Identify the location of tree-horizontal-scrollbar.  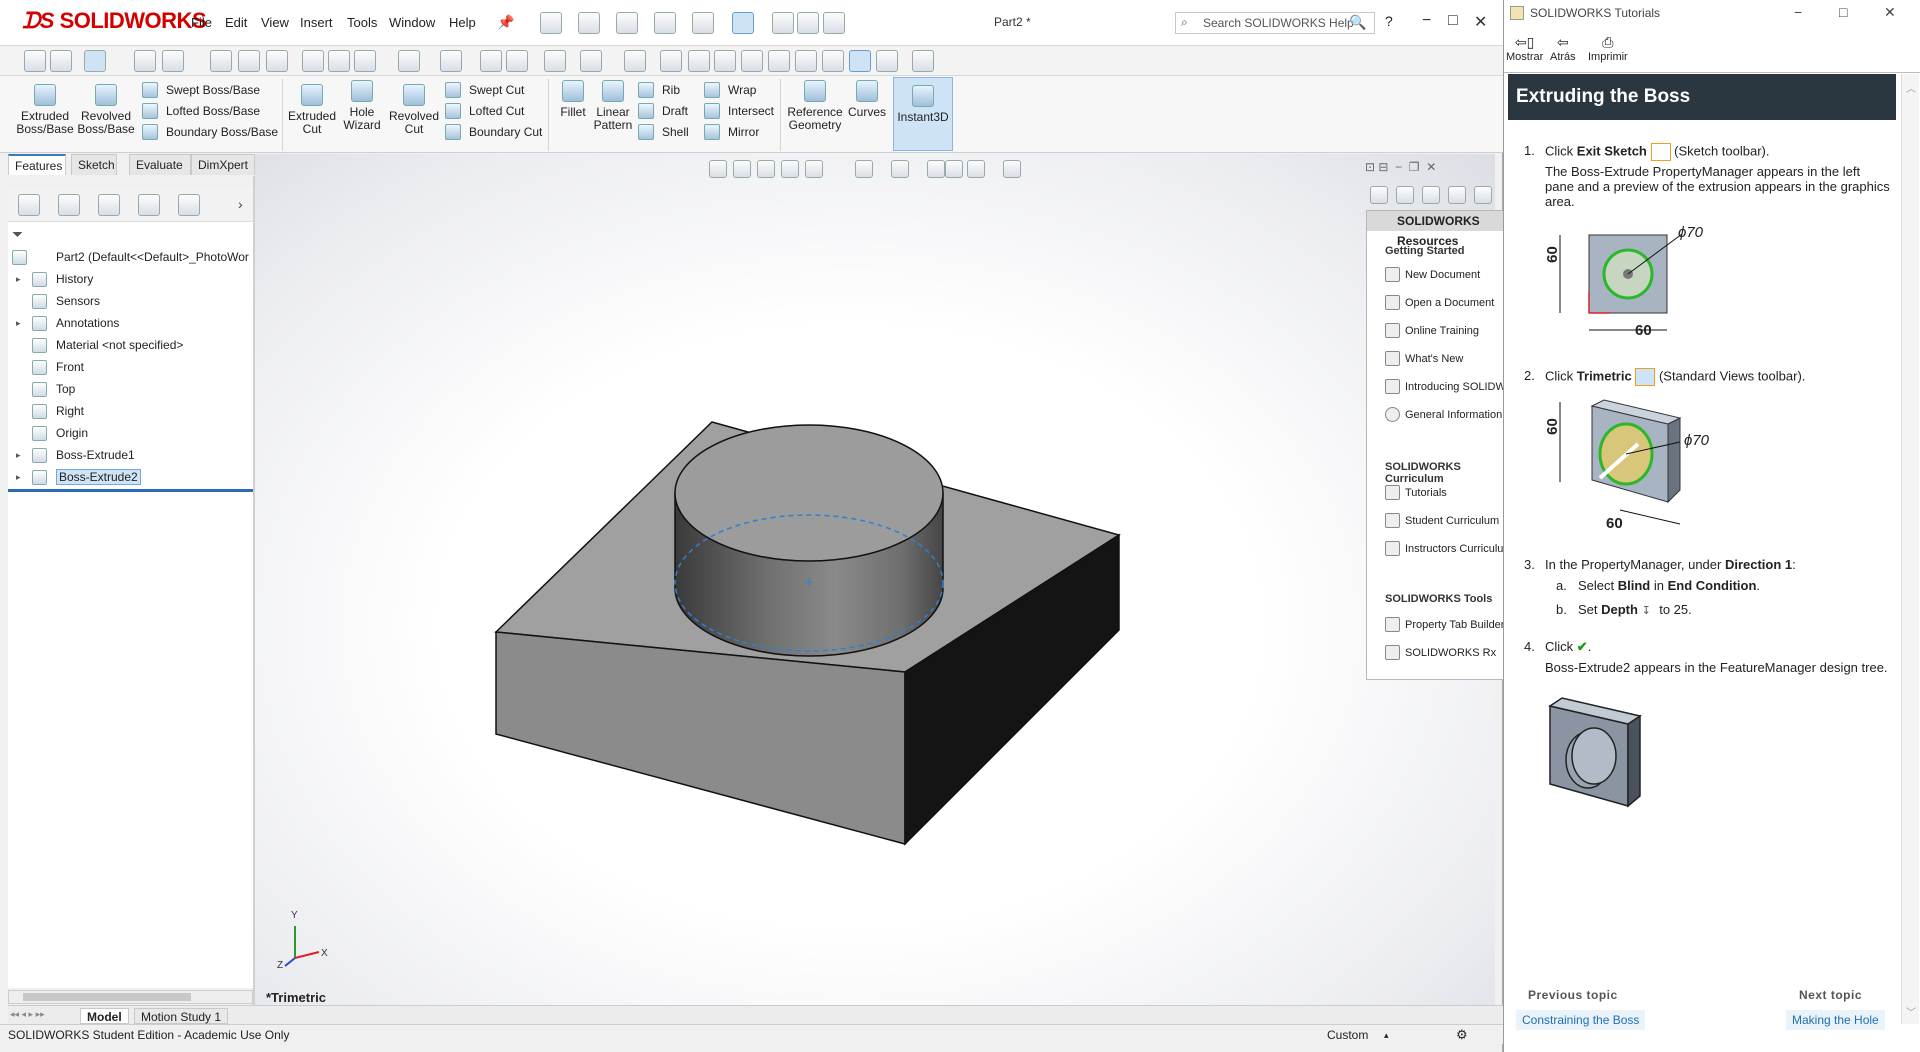
(130, 997).